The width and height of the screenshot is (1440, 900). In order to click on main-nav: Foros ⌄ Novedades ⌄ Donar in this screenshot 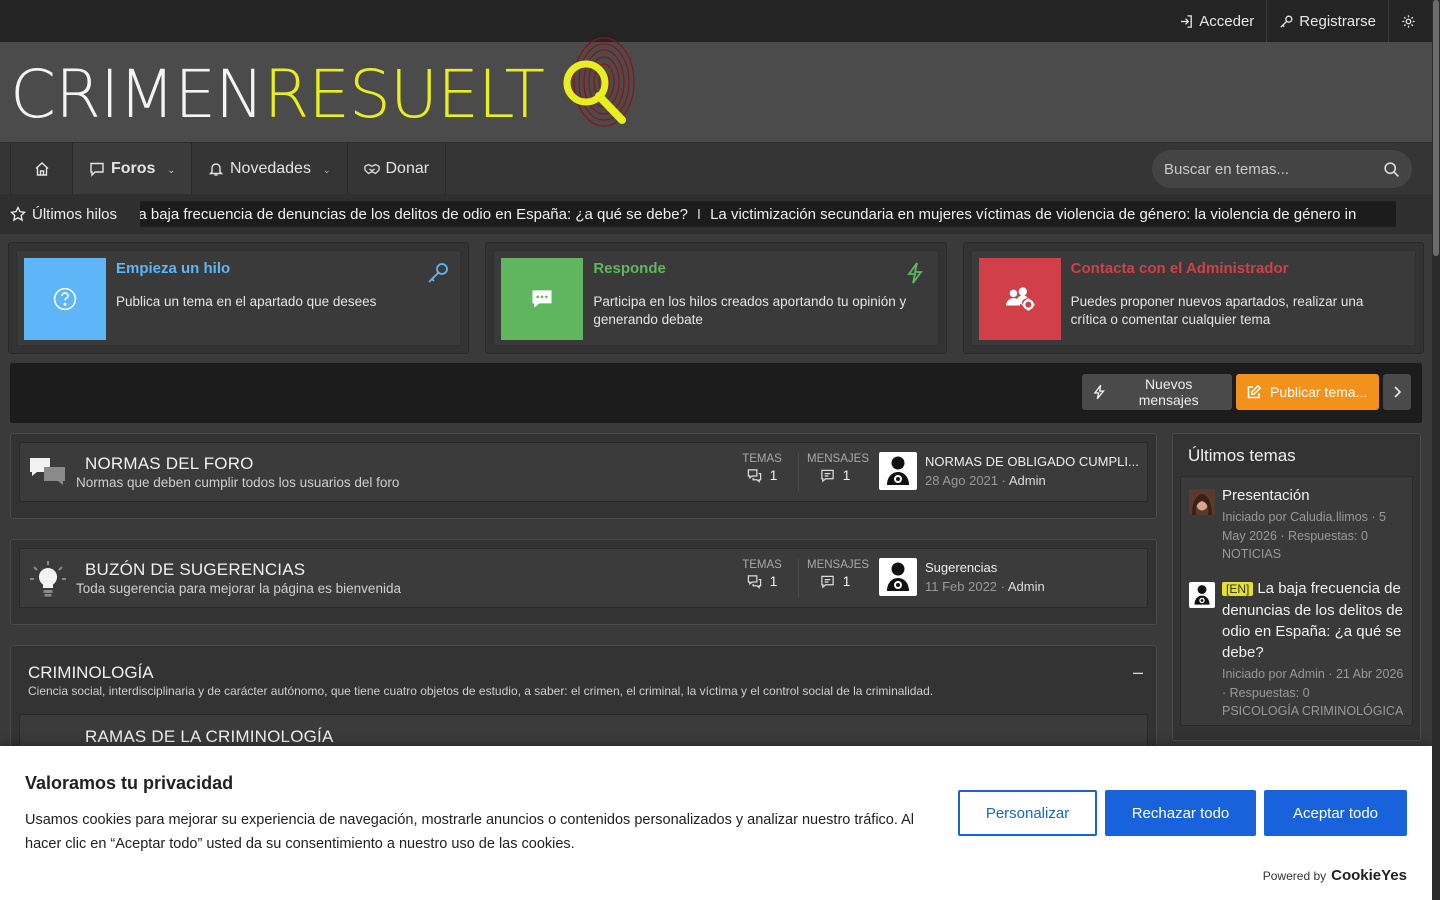, I will do `click(716, 168)`.